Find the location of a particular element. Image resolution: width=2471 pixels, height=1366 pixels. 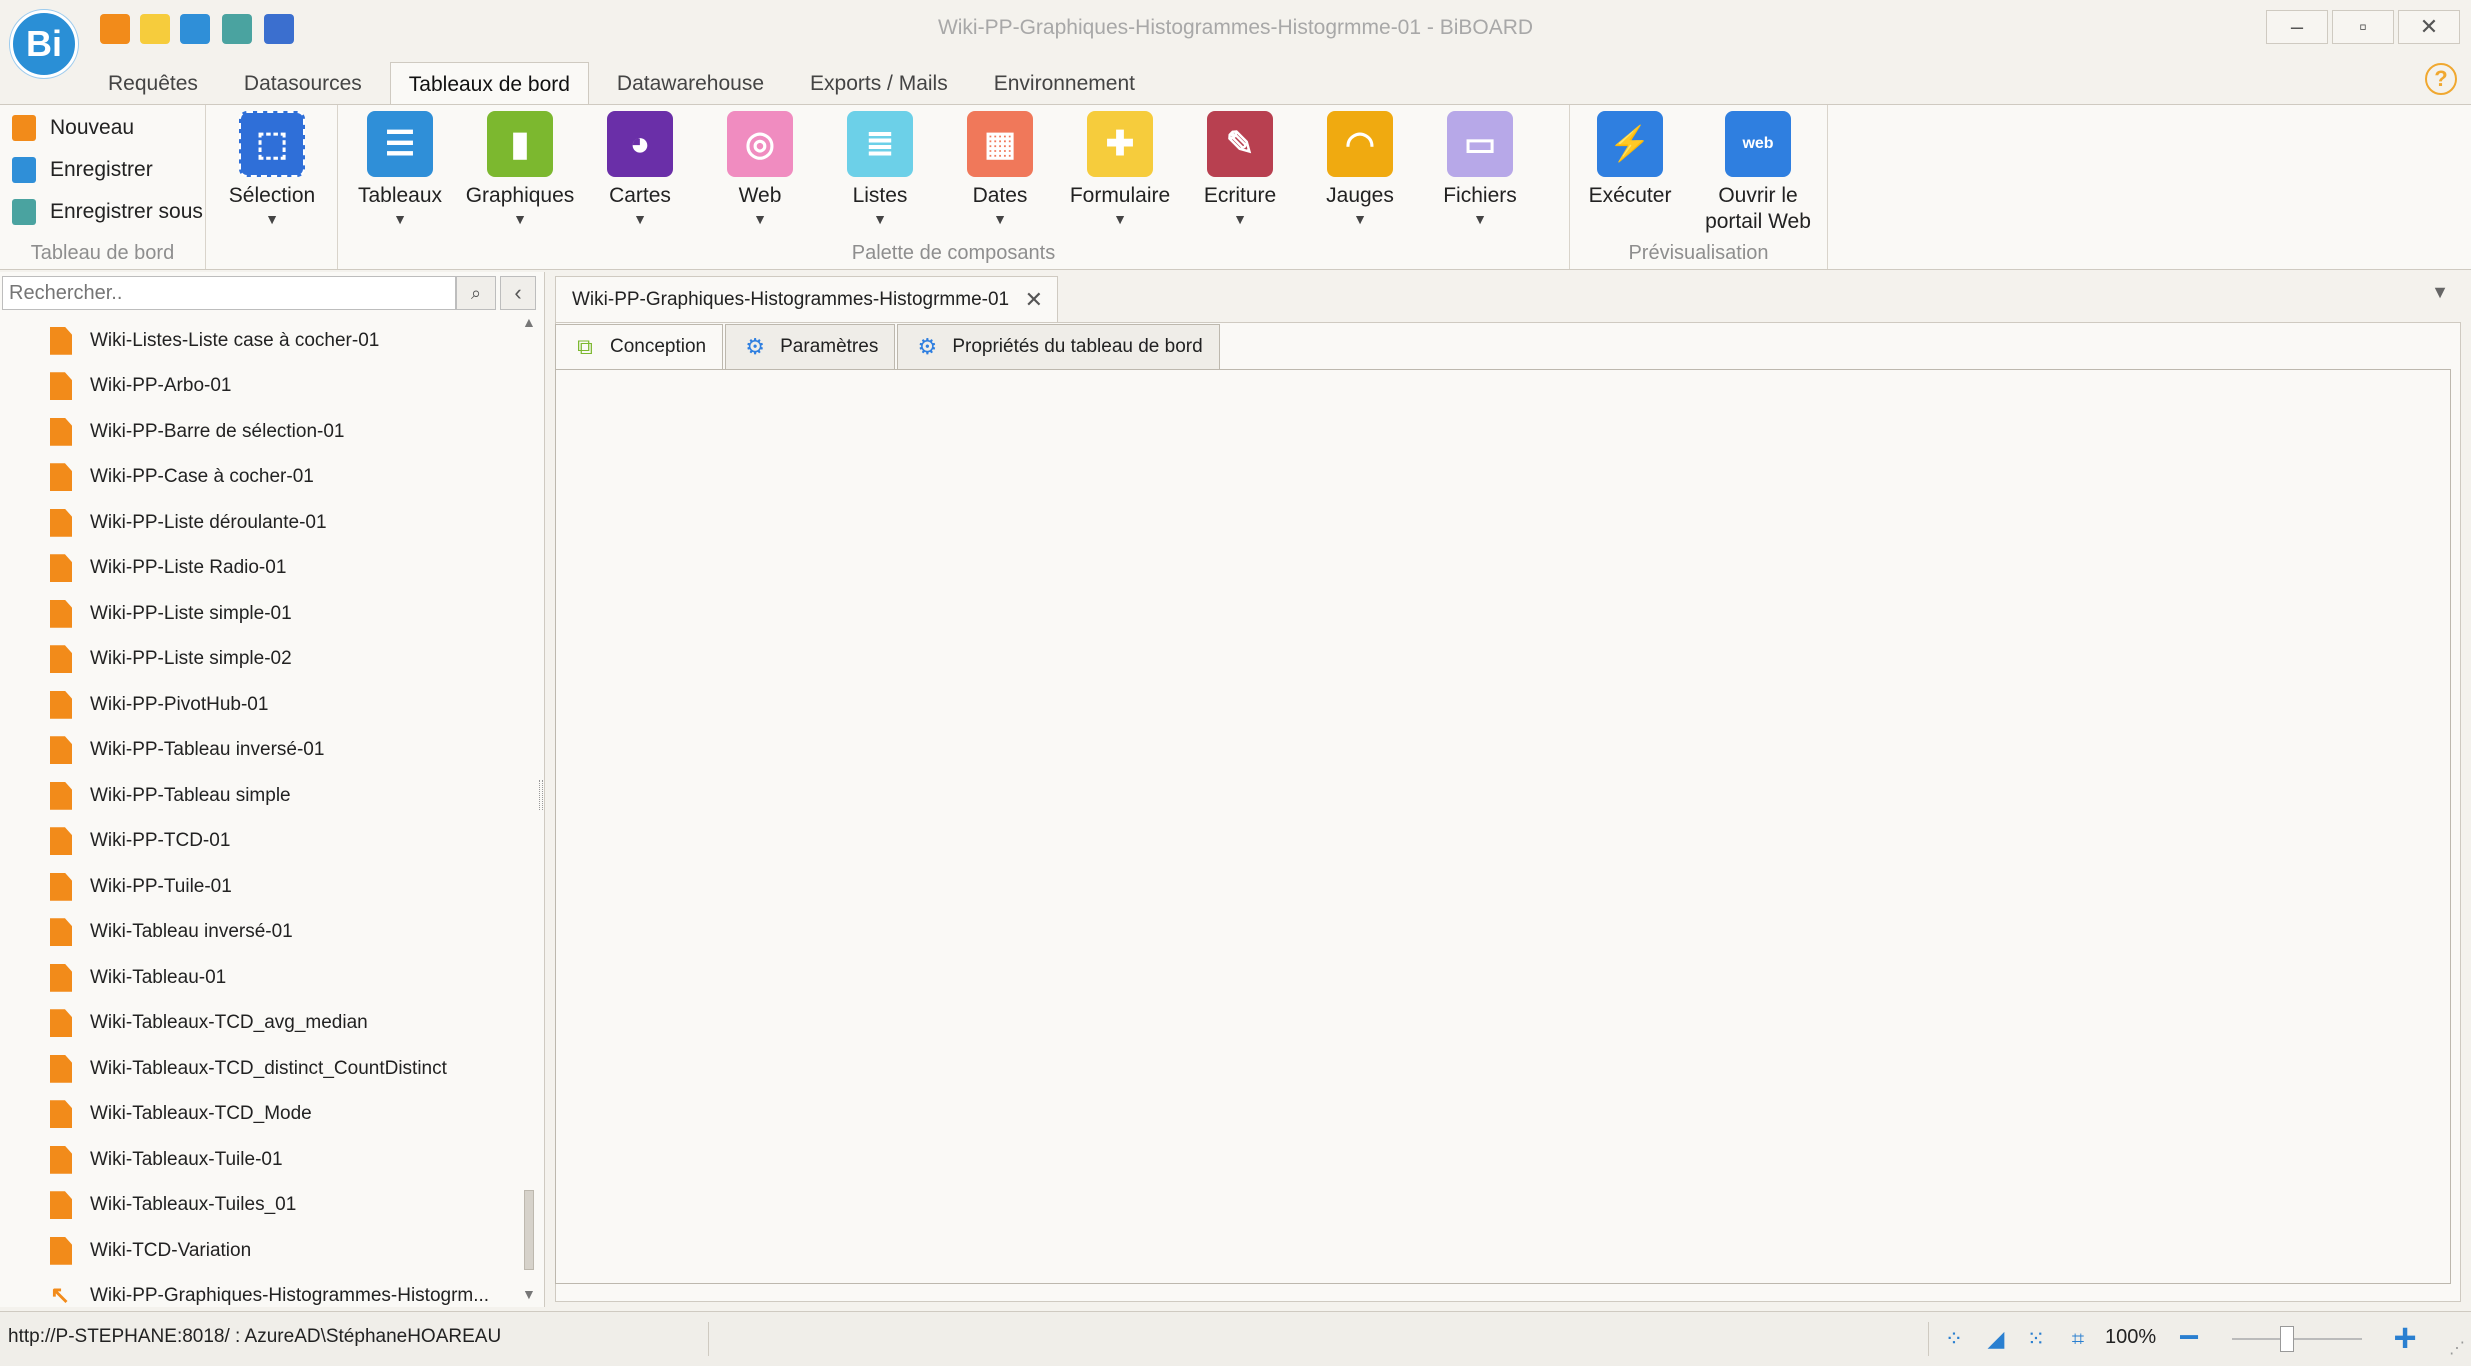

list-item-label: Wiki-PP-Liste simple-02 is located at coordinates (191, 659).